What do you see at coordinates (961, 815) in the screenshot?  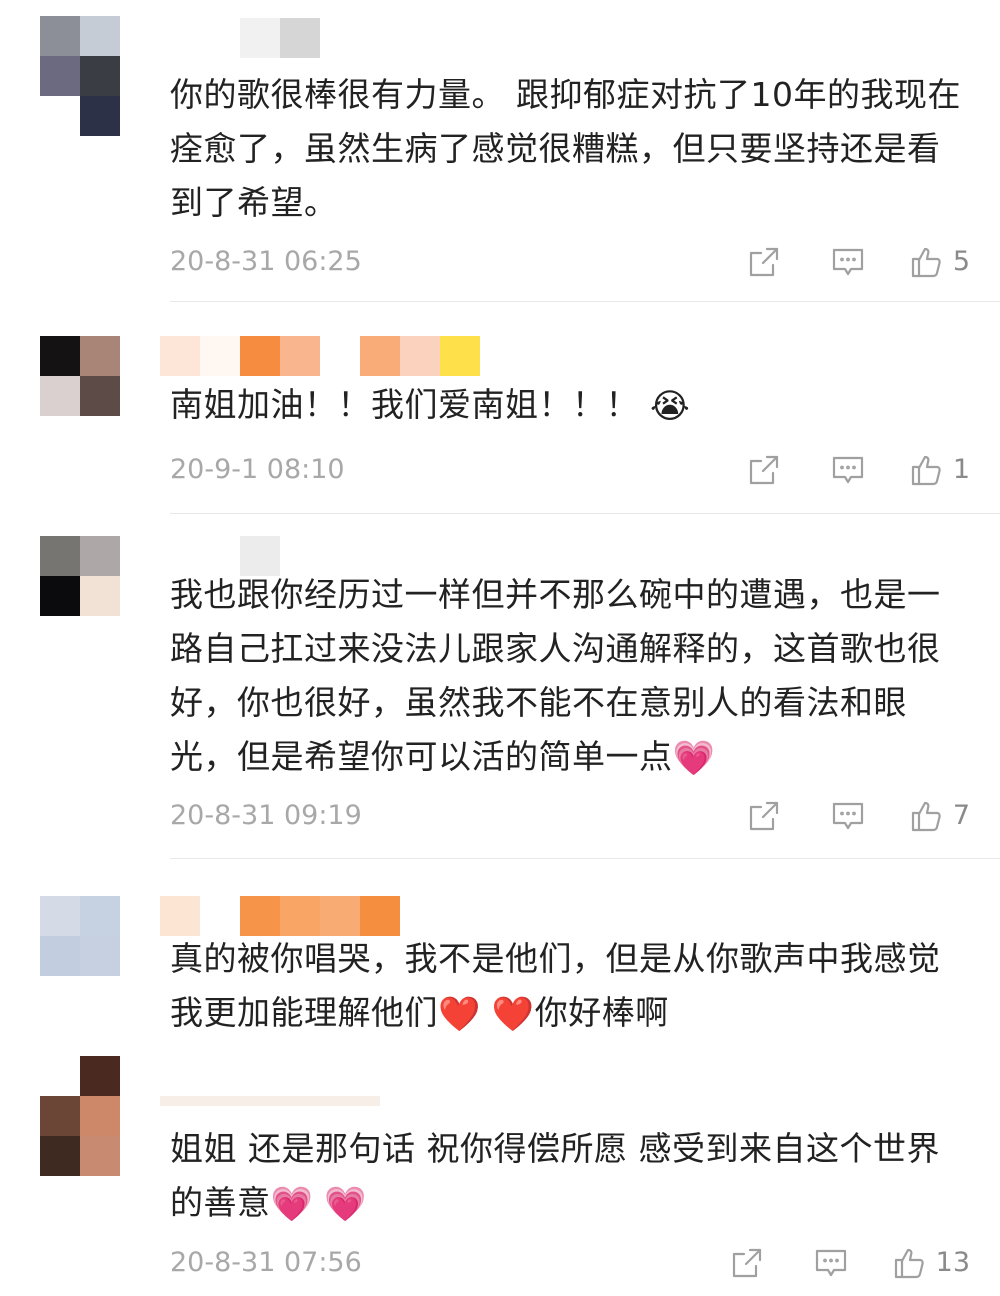 I see `like-count: 7` at bounding box center [961, 815].